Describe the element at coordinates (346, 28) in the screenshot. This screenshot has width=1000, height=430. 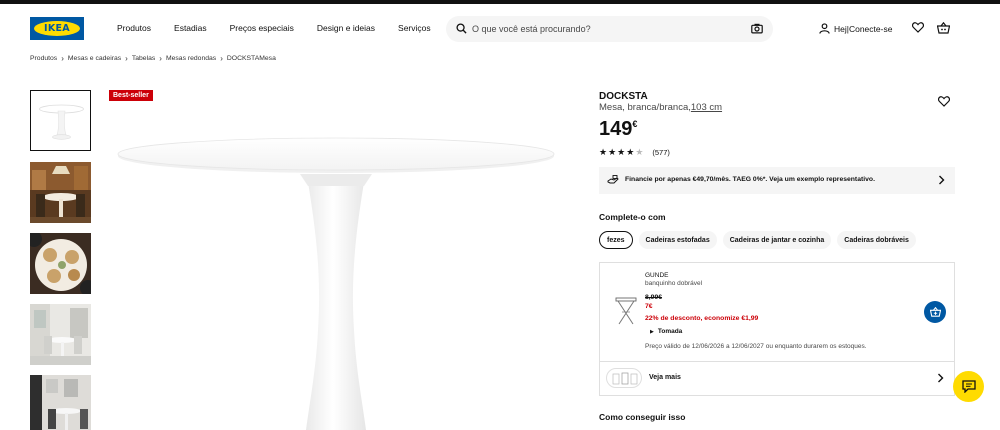
I see `nav-item-design-e-ideias: Design e ideias` at that location.